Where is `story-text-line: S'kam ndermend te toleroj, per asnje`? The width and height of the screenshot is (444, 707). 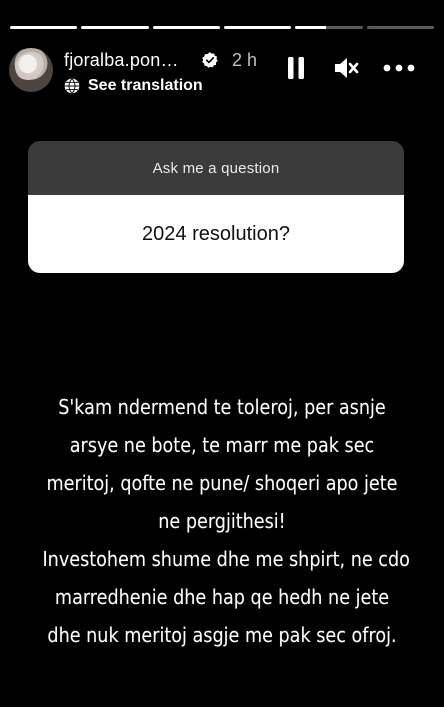
story-text-line: S'kam ndermend te toleroj, per asnje is located at coordinates (222, 407).